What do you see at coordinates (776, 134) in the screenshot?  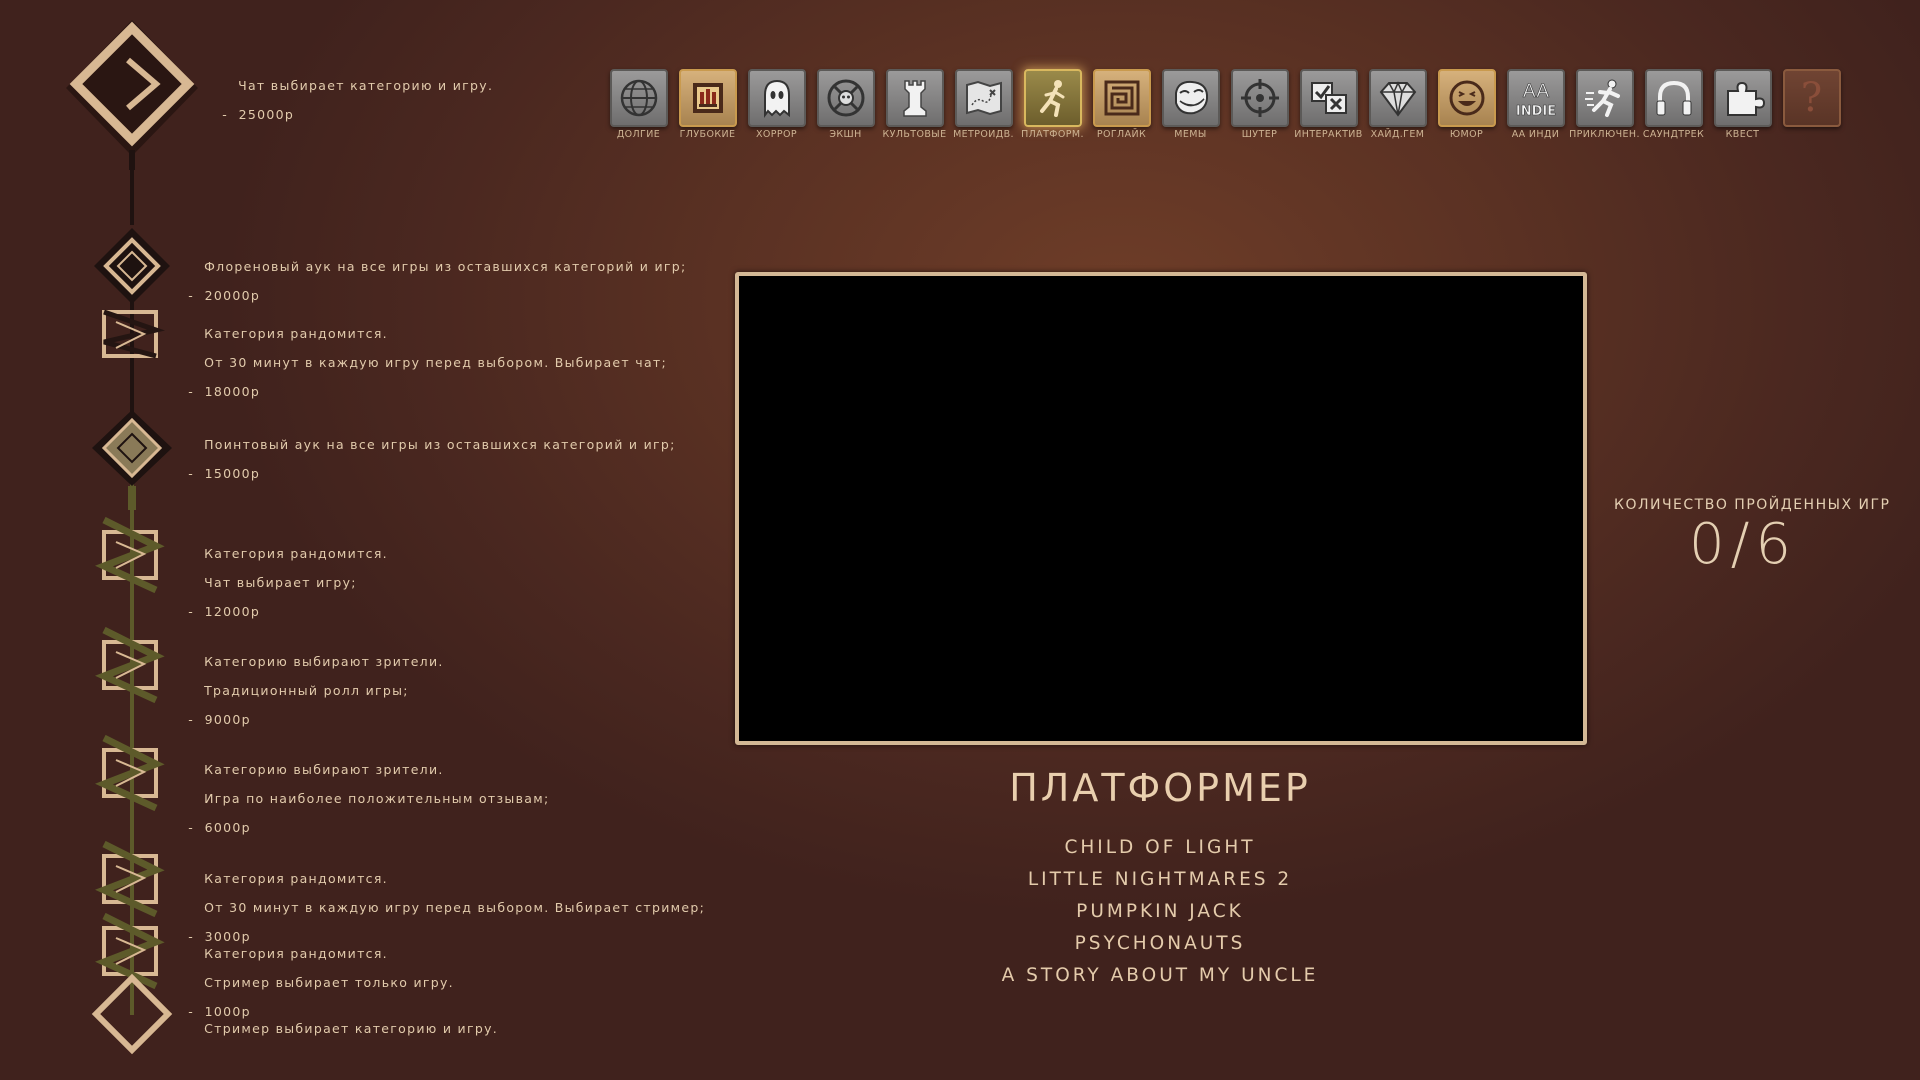 I see `category-label: ХОРРОР` at bounding box center [776, 134].